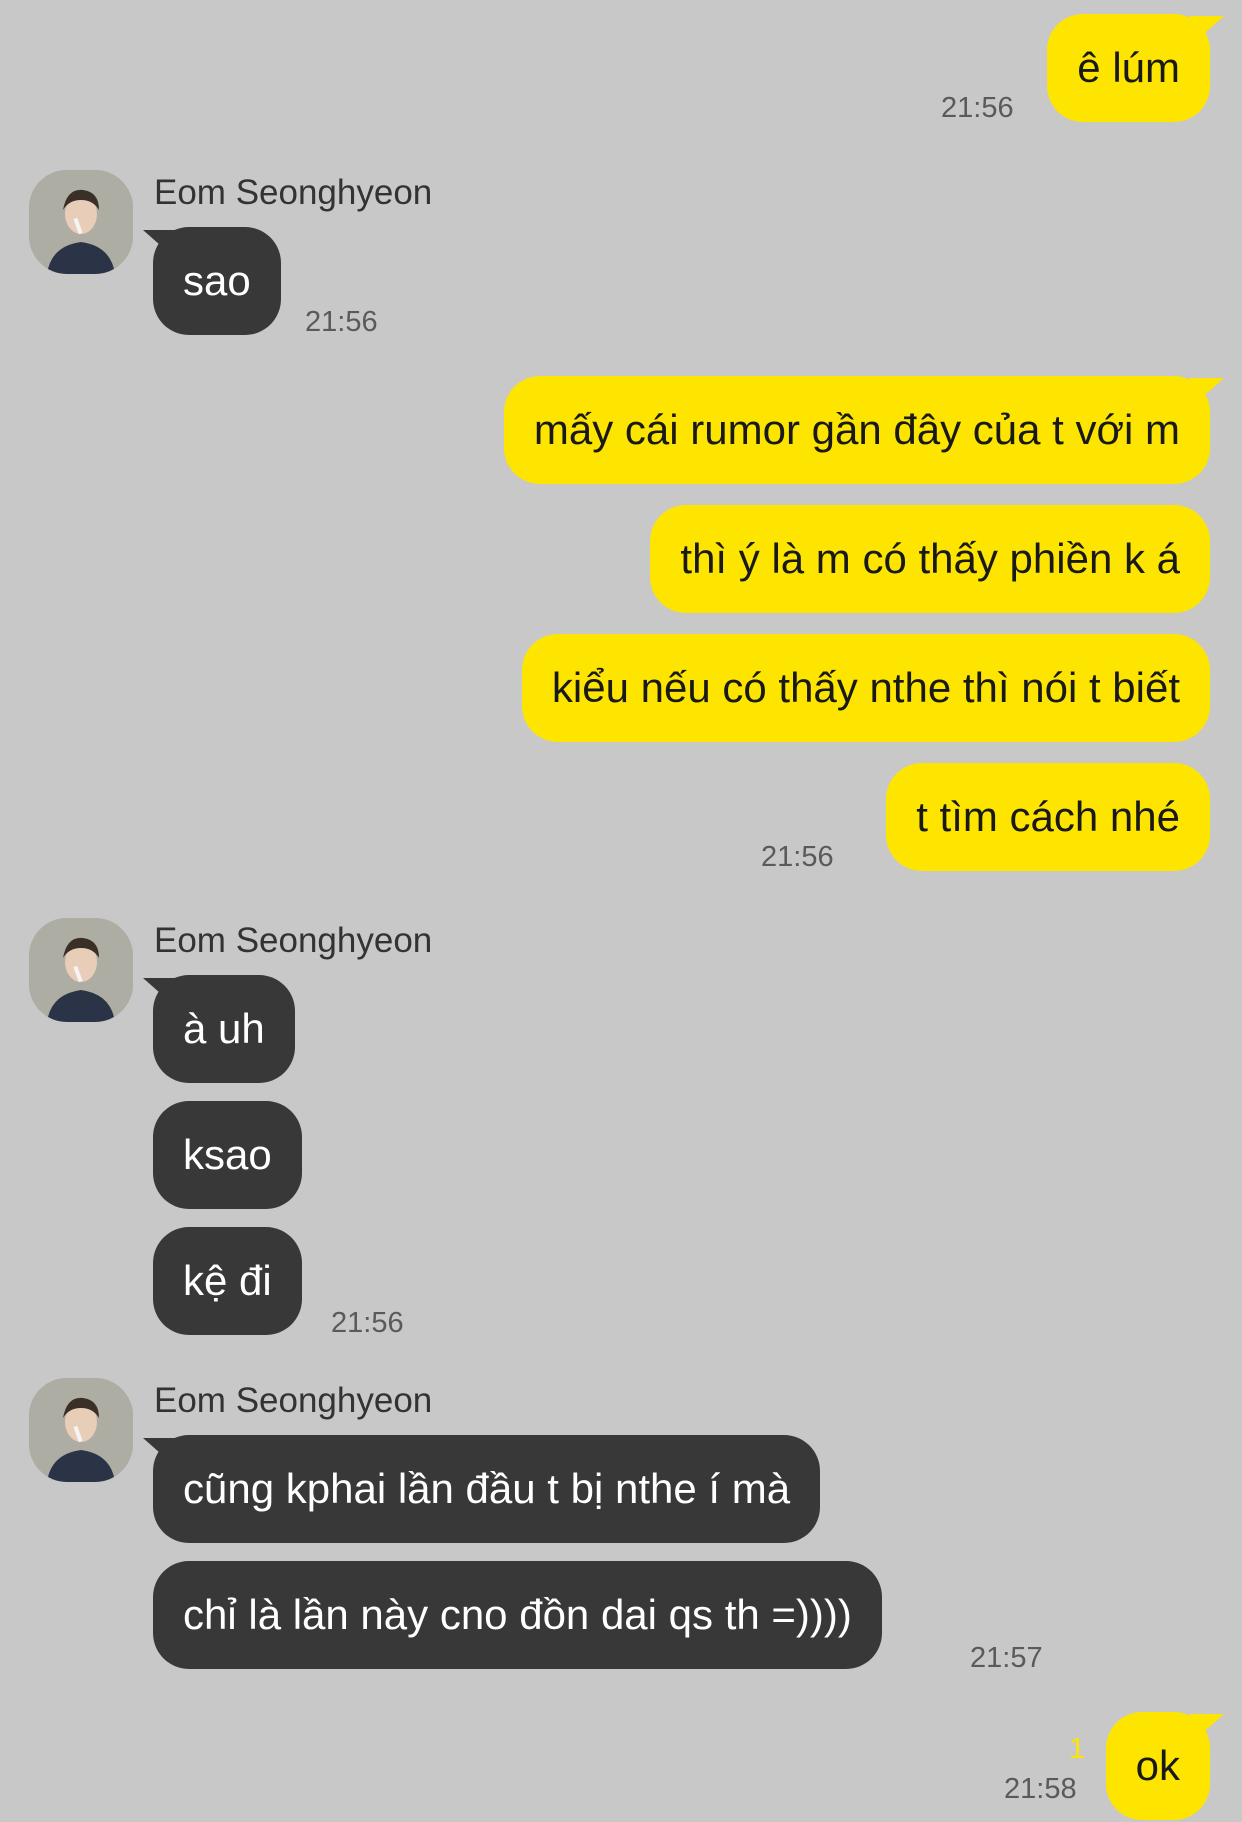 This screenshot has height=1822, width=1242. I want to click on their-message-bubble: à uh, so click(224, 1029).